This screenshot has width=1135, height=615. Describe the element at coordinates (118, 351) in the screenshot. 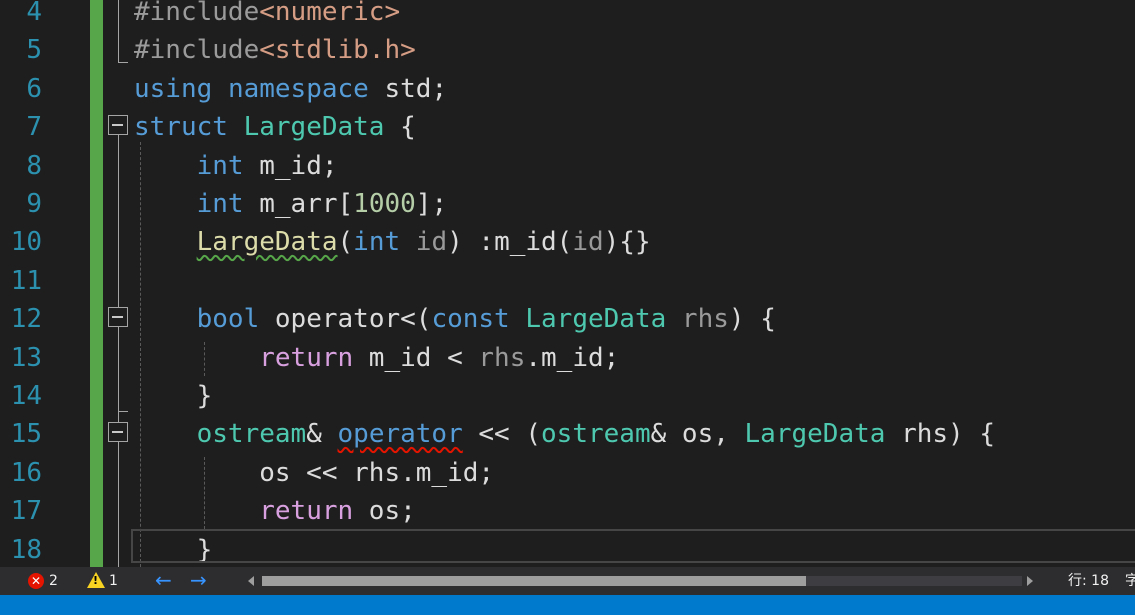

I see `struct-fold-line` at that location.